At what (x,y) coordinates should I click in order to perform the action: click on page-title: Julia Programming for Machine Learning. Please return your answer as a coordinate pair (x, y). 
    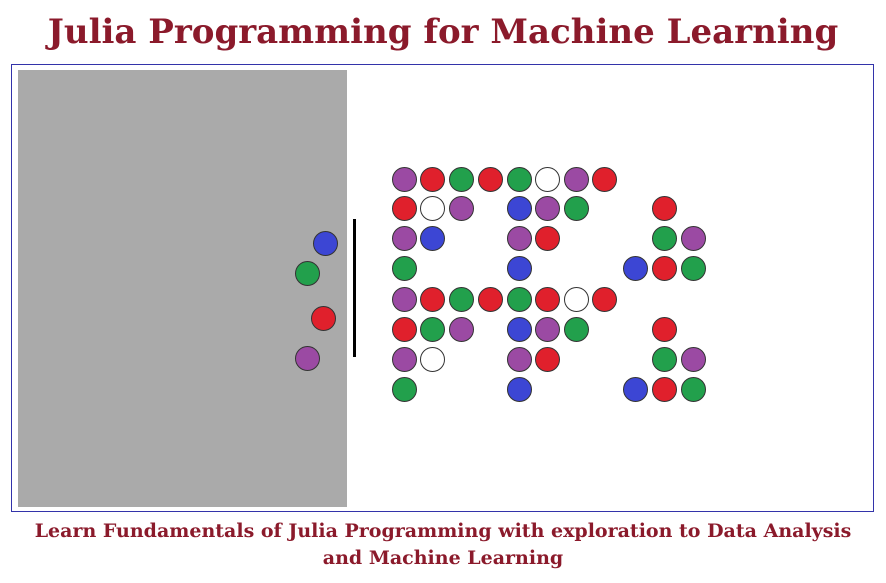
    Looking at the image, I should click on (443, 32).